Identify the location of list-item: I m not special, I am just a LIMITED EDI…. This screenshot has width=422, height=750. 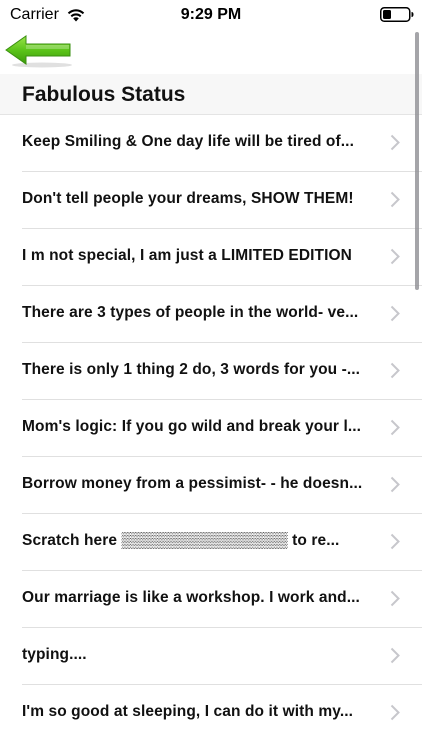
(211, 257).